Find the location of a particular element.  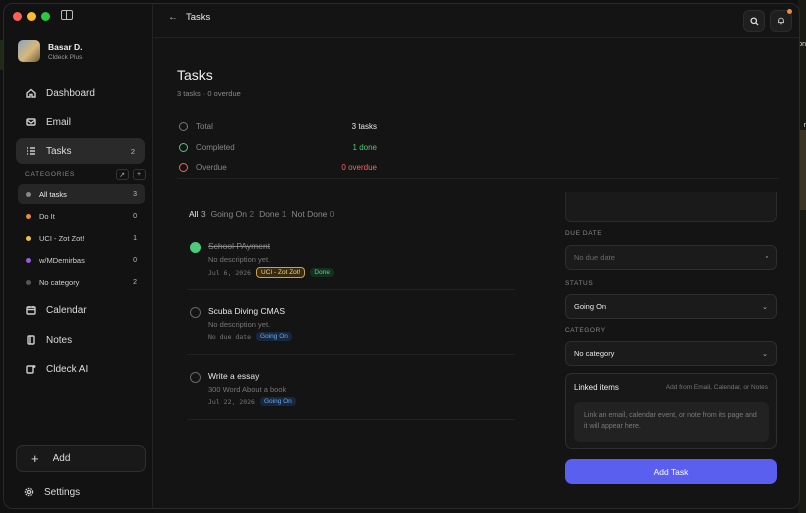

sidebar-item-cldeck-ai: Cldeck AI is located at coordinates (80, 369).